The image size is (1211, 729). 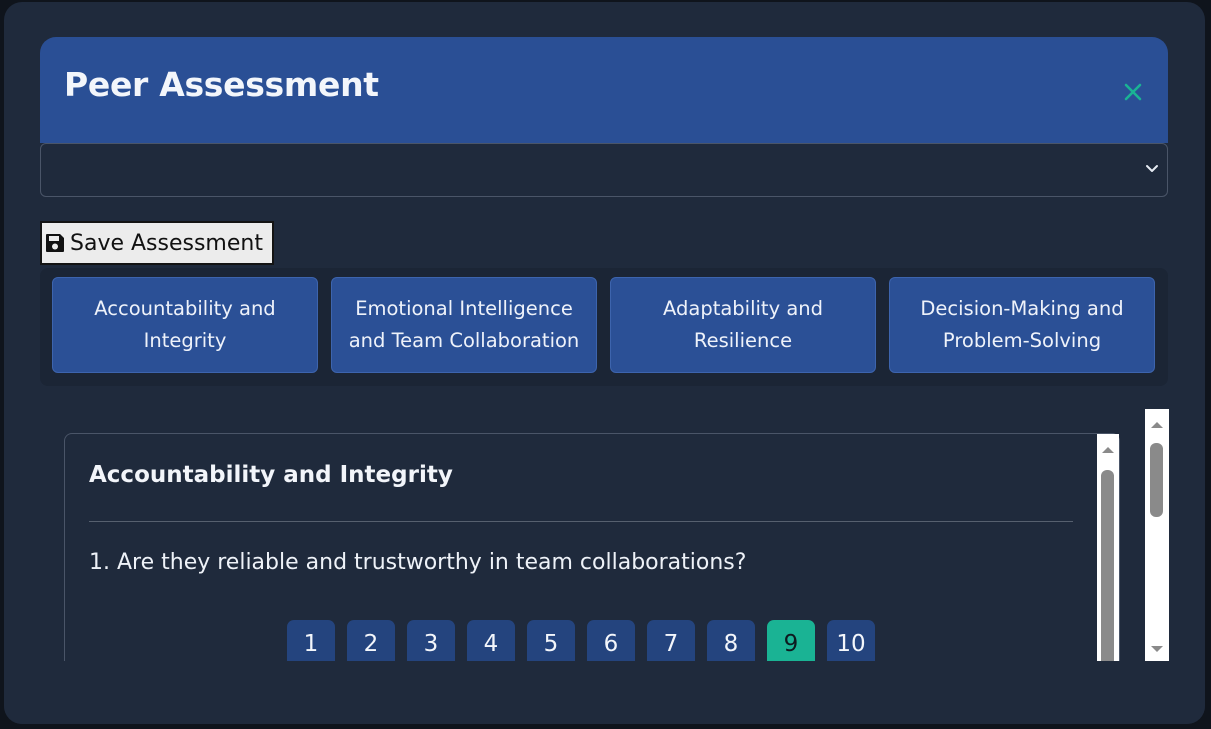 I want to click on divider, so click(x=581, y=521).